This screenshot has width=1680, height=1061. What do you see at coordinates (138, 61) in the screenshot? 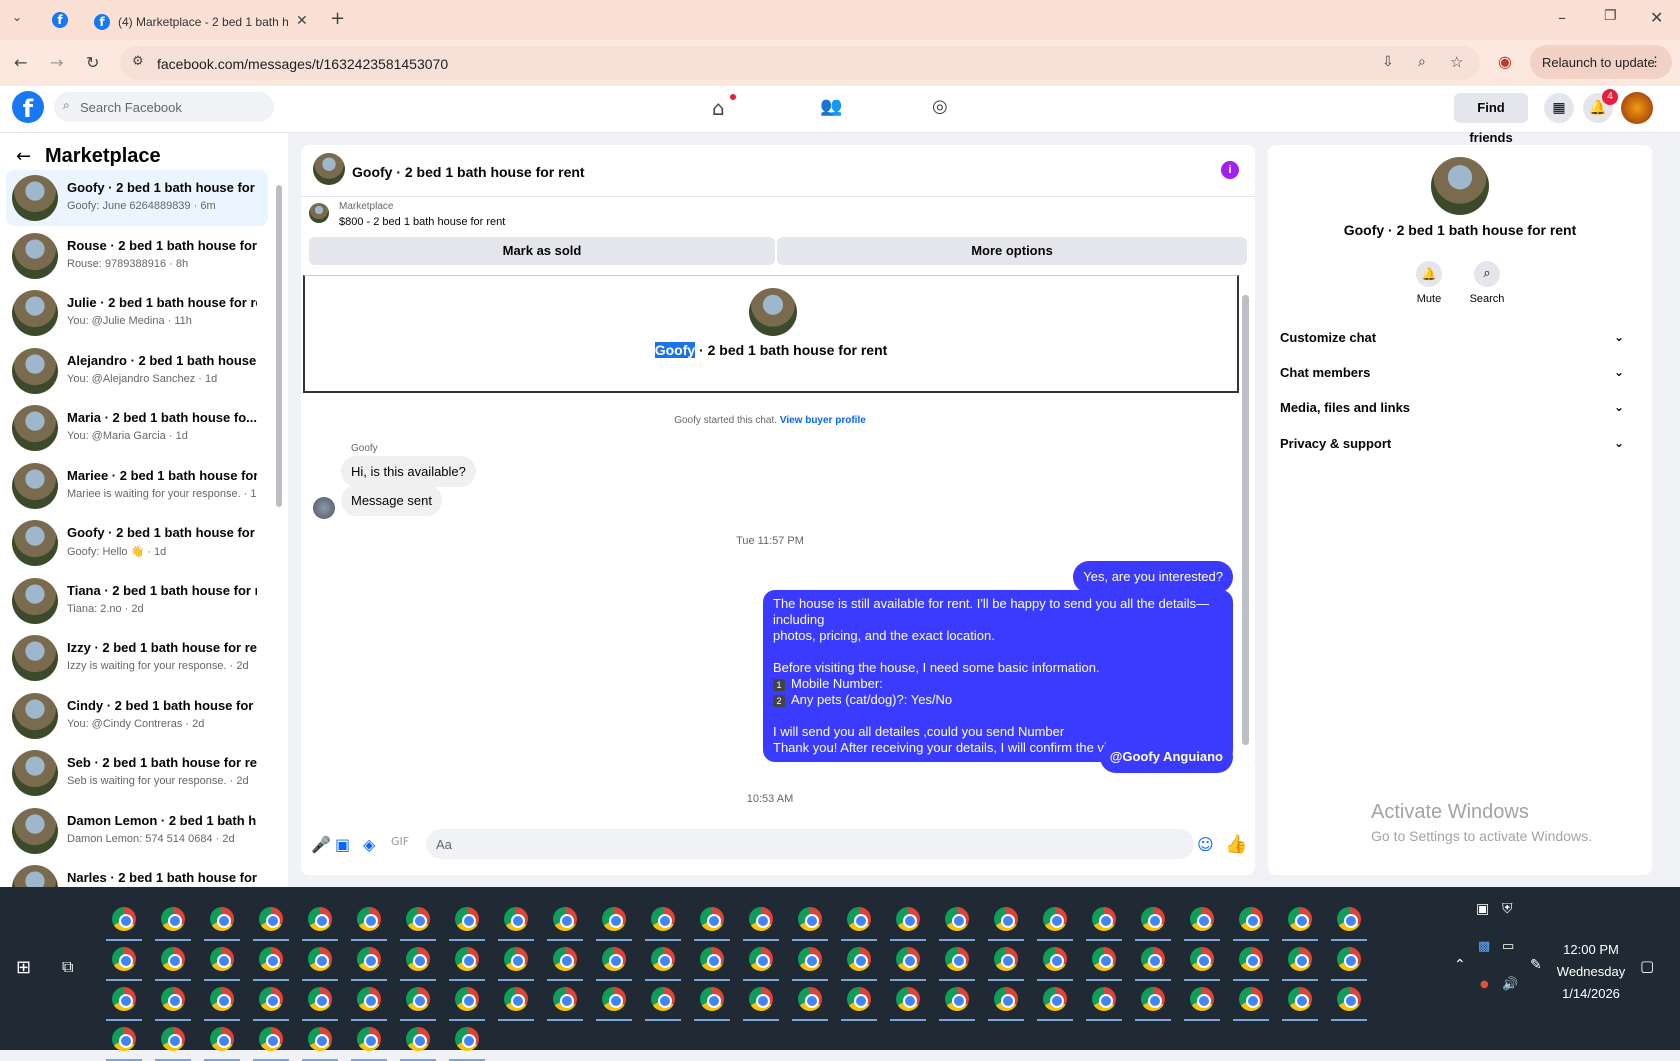
I see `site-info-icon: ⚙` at bounding box center [138, 61].